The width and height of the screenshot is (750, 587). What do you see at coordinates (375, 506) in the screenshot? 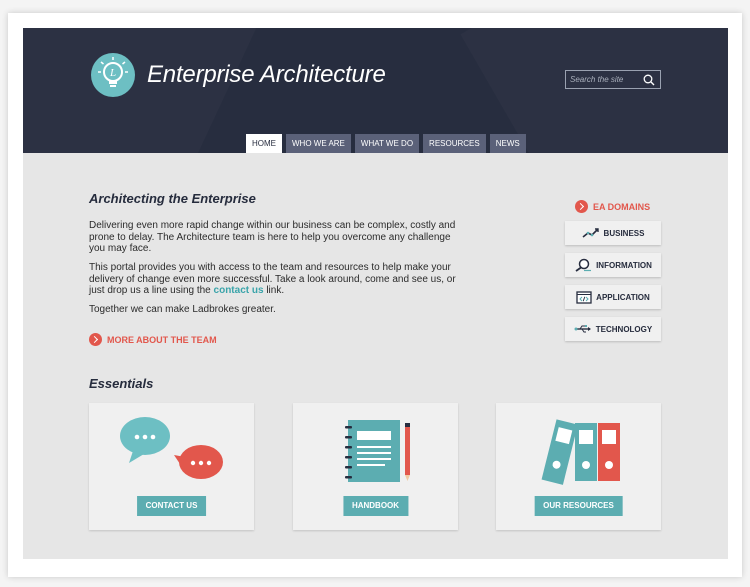
I see `handbook-button: HANDBOOK` at bounding box center [375, 506].